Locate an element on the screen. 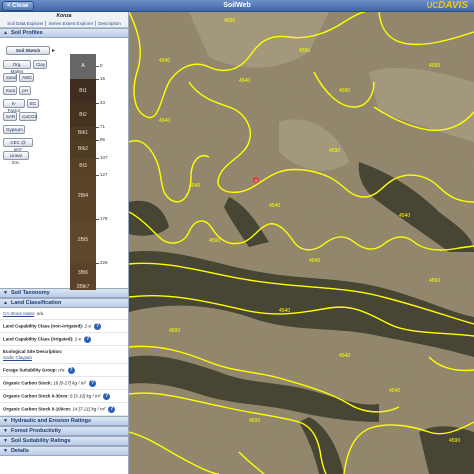 The image size is (474, 474). ksat-button: Ksat is located at coordinates (10, 90).